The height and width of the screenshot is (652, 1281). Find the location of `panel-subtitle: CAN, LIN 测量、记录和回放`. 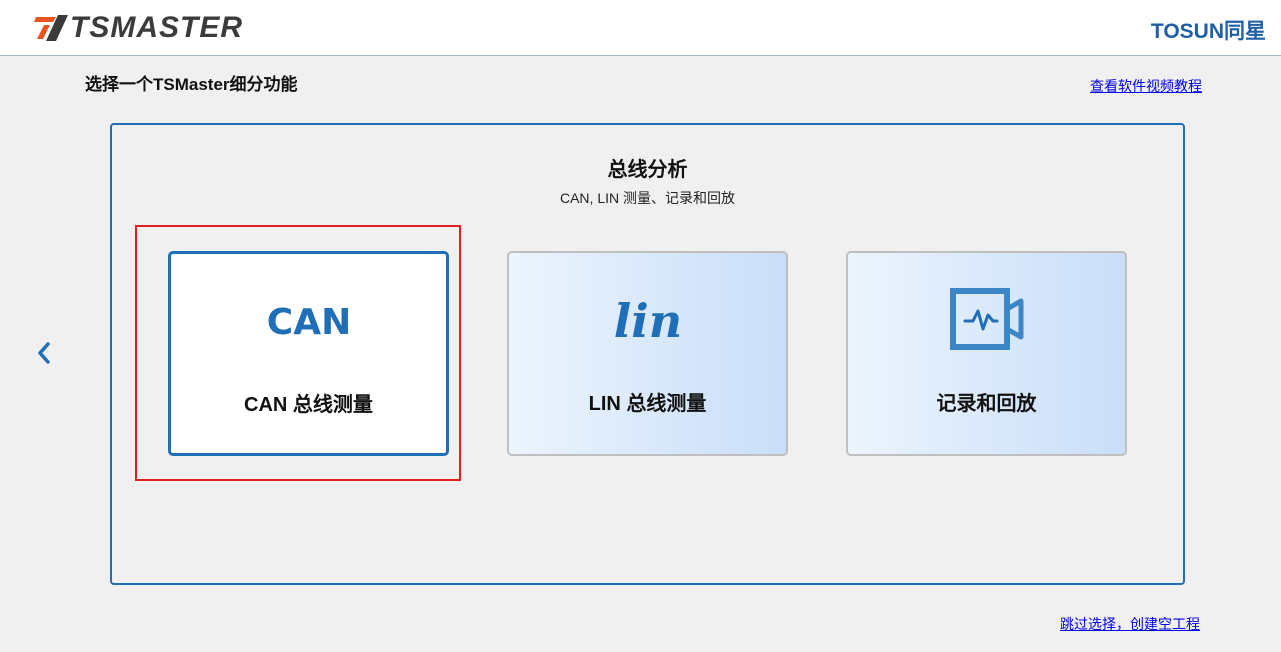

panel-subtitle: CAN, LIN 测量、记录和回放 is located at coordinates (647, 198).